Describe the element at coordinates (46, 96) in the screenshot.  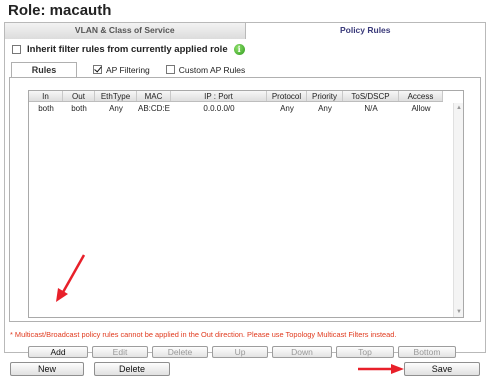
I see `column-header-in: In` at that location.